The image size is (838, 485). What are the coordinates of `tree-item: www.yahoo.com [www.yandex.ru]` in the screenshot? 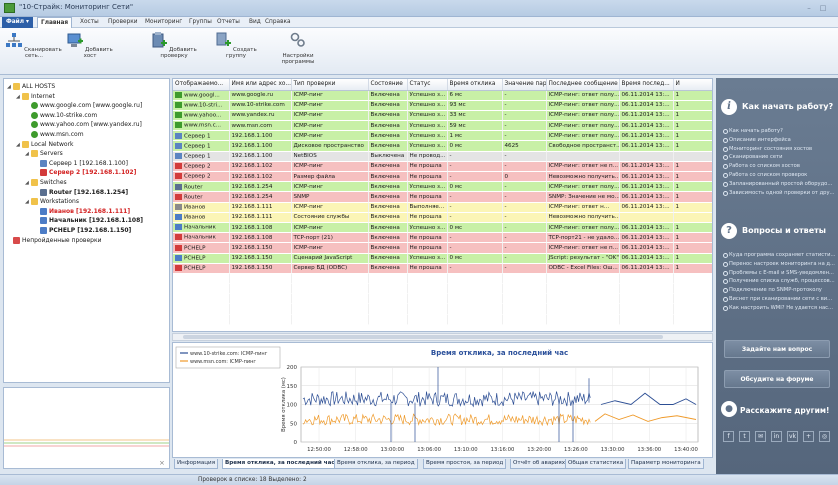 It's located at (83, 124).